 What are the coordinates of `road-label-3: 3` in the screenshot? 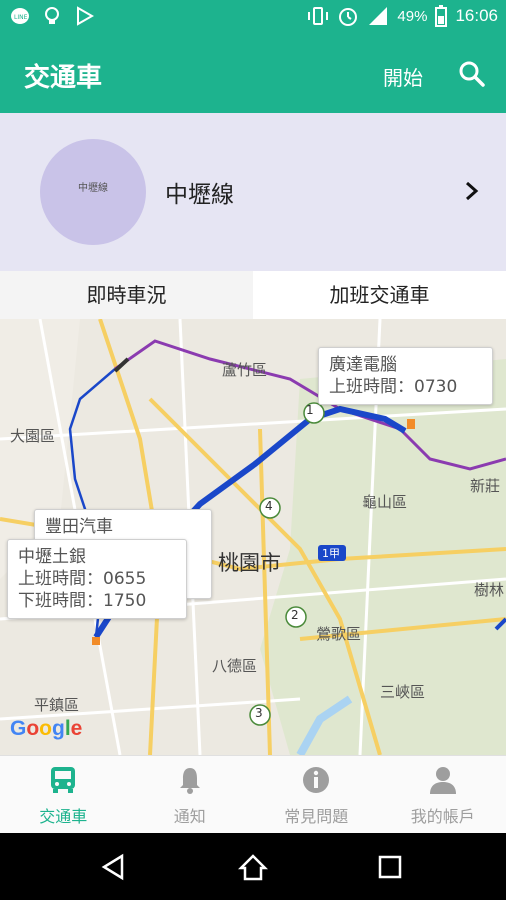 It's located at (259, 713).